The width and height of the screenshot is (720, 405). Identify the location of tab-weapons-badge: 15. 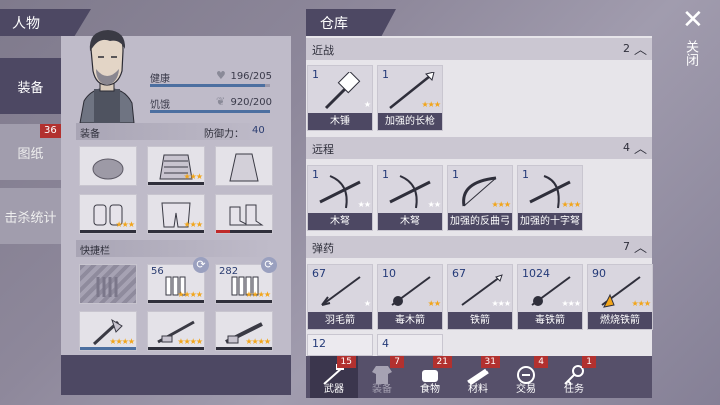
(346, 362).